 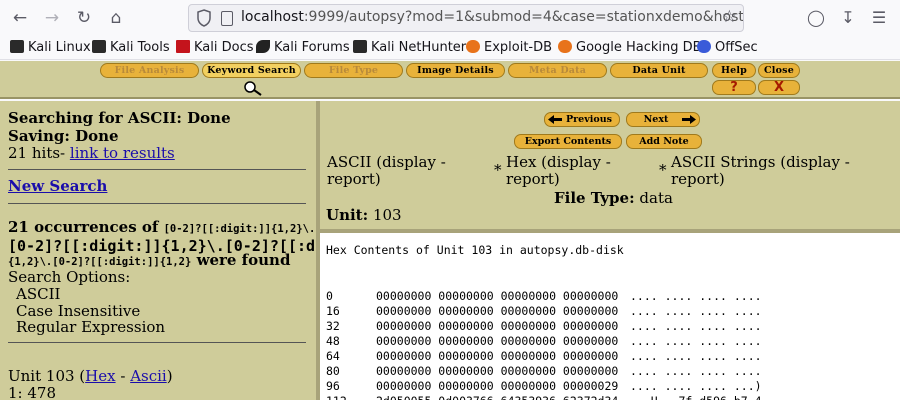 What do you see at coordinates (20, 18) in the screenshot?
I see `back-arrow-icon: ←` at bounding box center [20, 18].